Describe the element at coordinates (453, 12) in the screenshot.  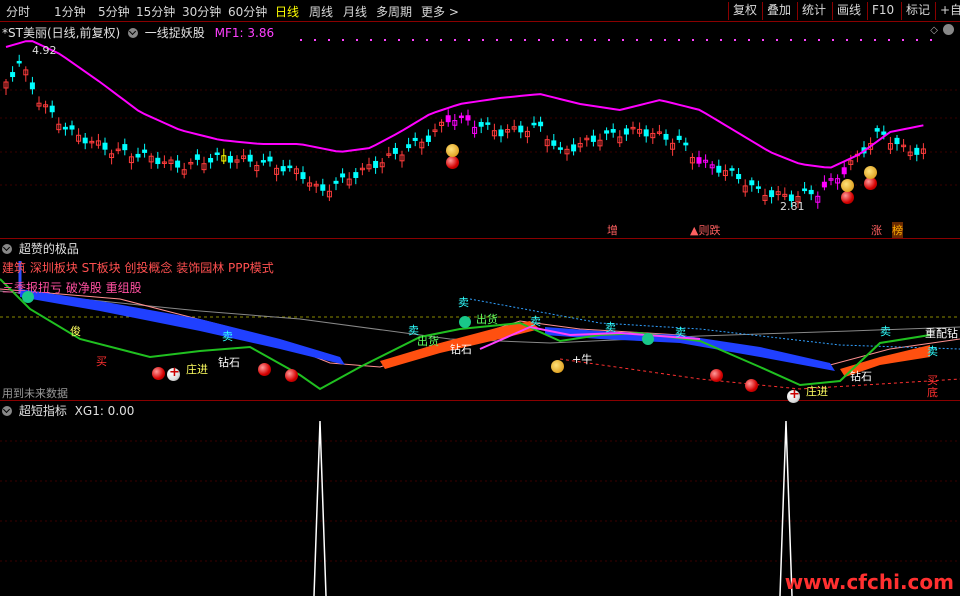
I see `chevron-right-icon: >` at that location.